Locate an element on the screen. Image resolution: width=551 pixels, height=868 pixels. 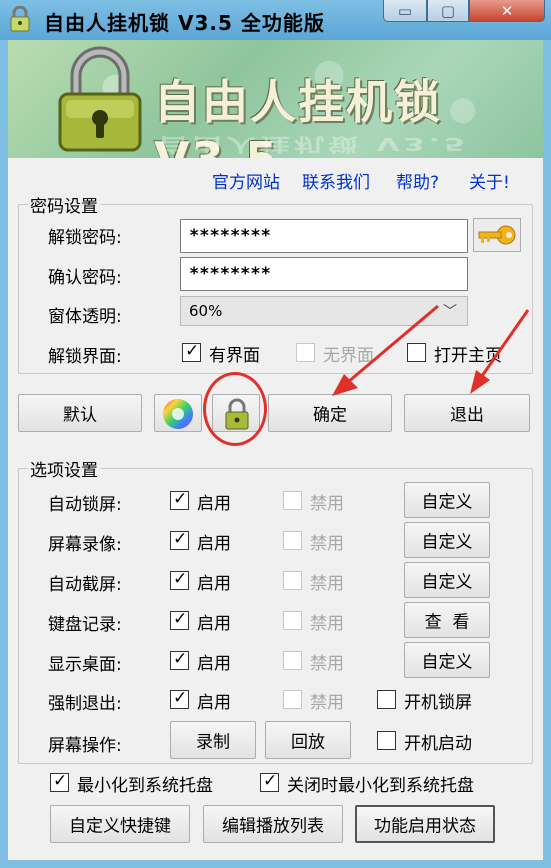
view-button-label: 查 看 is located at coordinates (447, 622).